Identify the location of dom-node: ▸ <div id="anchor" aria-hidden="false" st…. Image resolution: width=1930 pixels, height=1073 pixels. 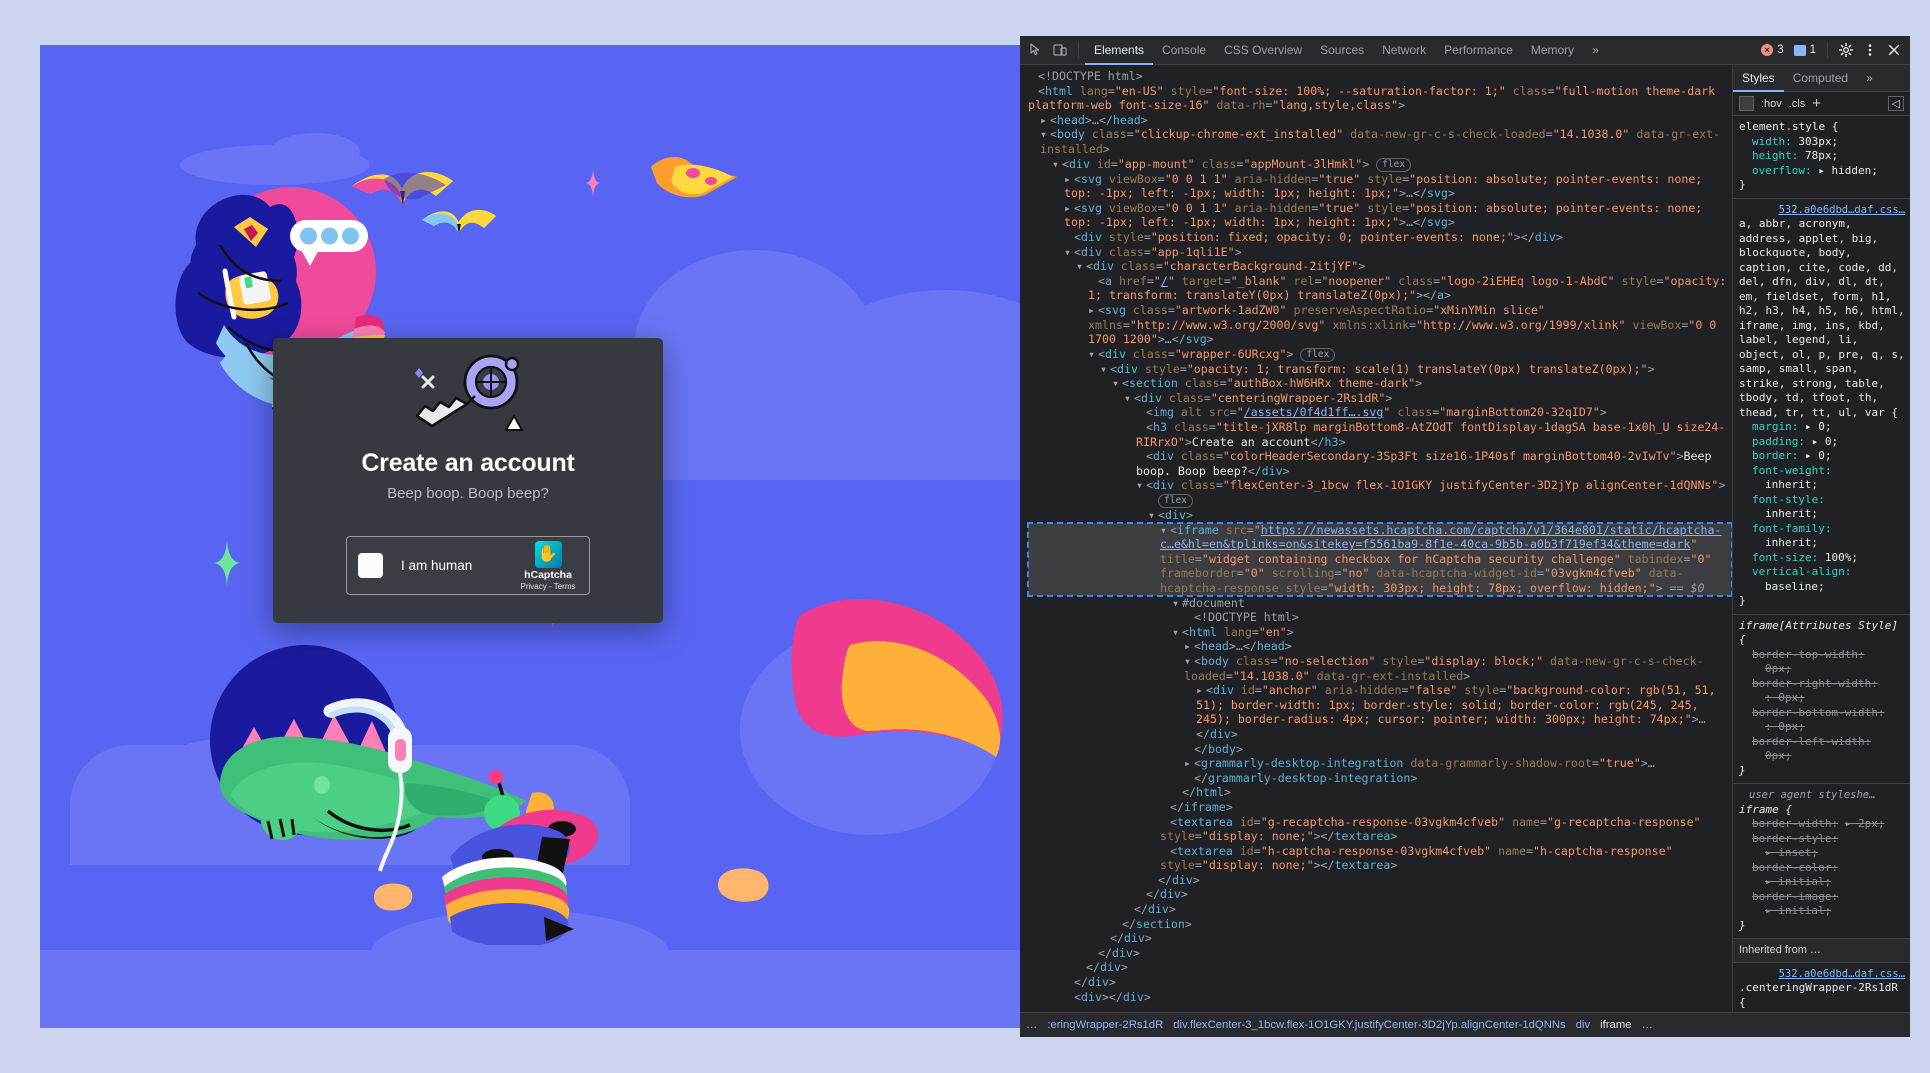
(1380, 712).